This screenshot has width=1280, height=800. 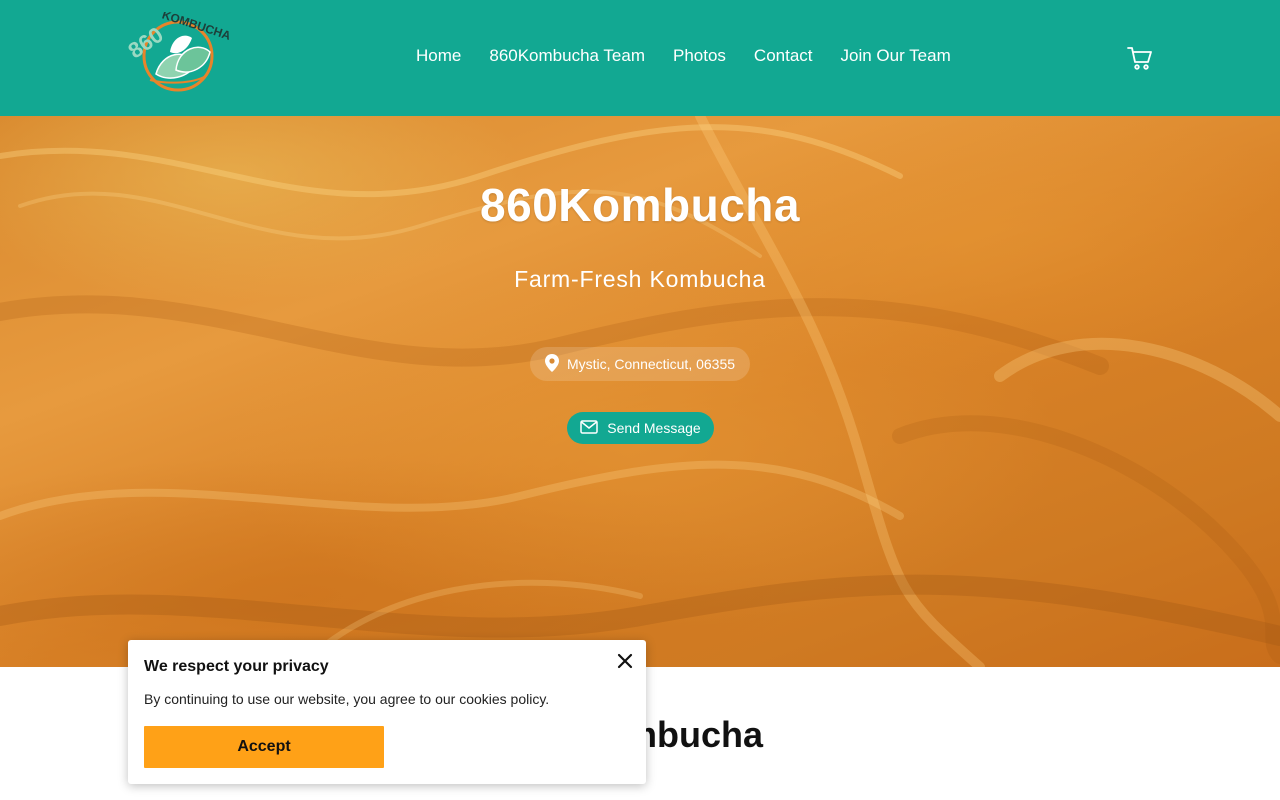 What do you see at coordinates (699, 56) in the screenshot?
I see `nav-photos: Photos` at bounding box center [699, 56].